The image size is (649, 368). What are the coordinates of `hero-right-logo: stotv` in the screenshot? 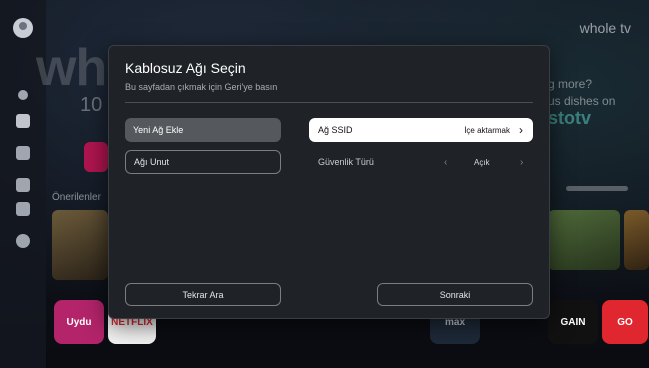 It's located at (570, 118).